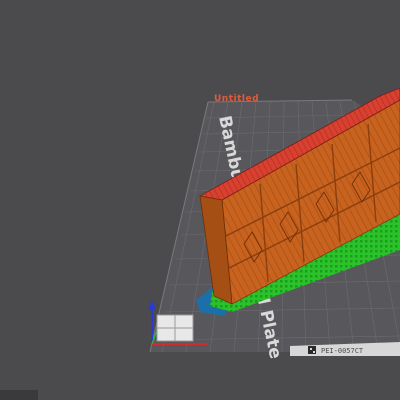 The width and height of the screenshot is (400, 400). I want to click on qr-code-icon, so click(312, 350).